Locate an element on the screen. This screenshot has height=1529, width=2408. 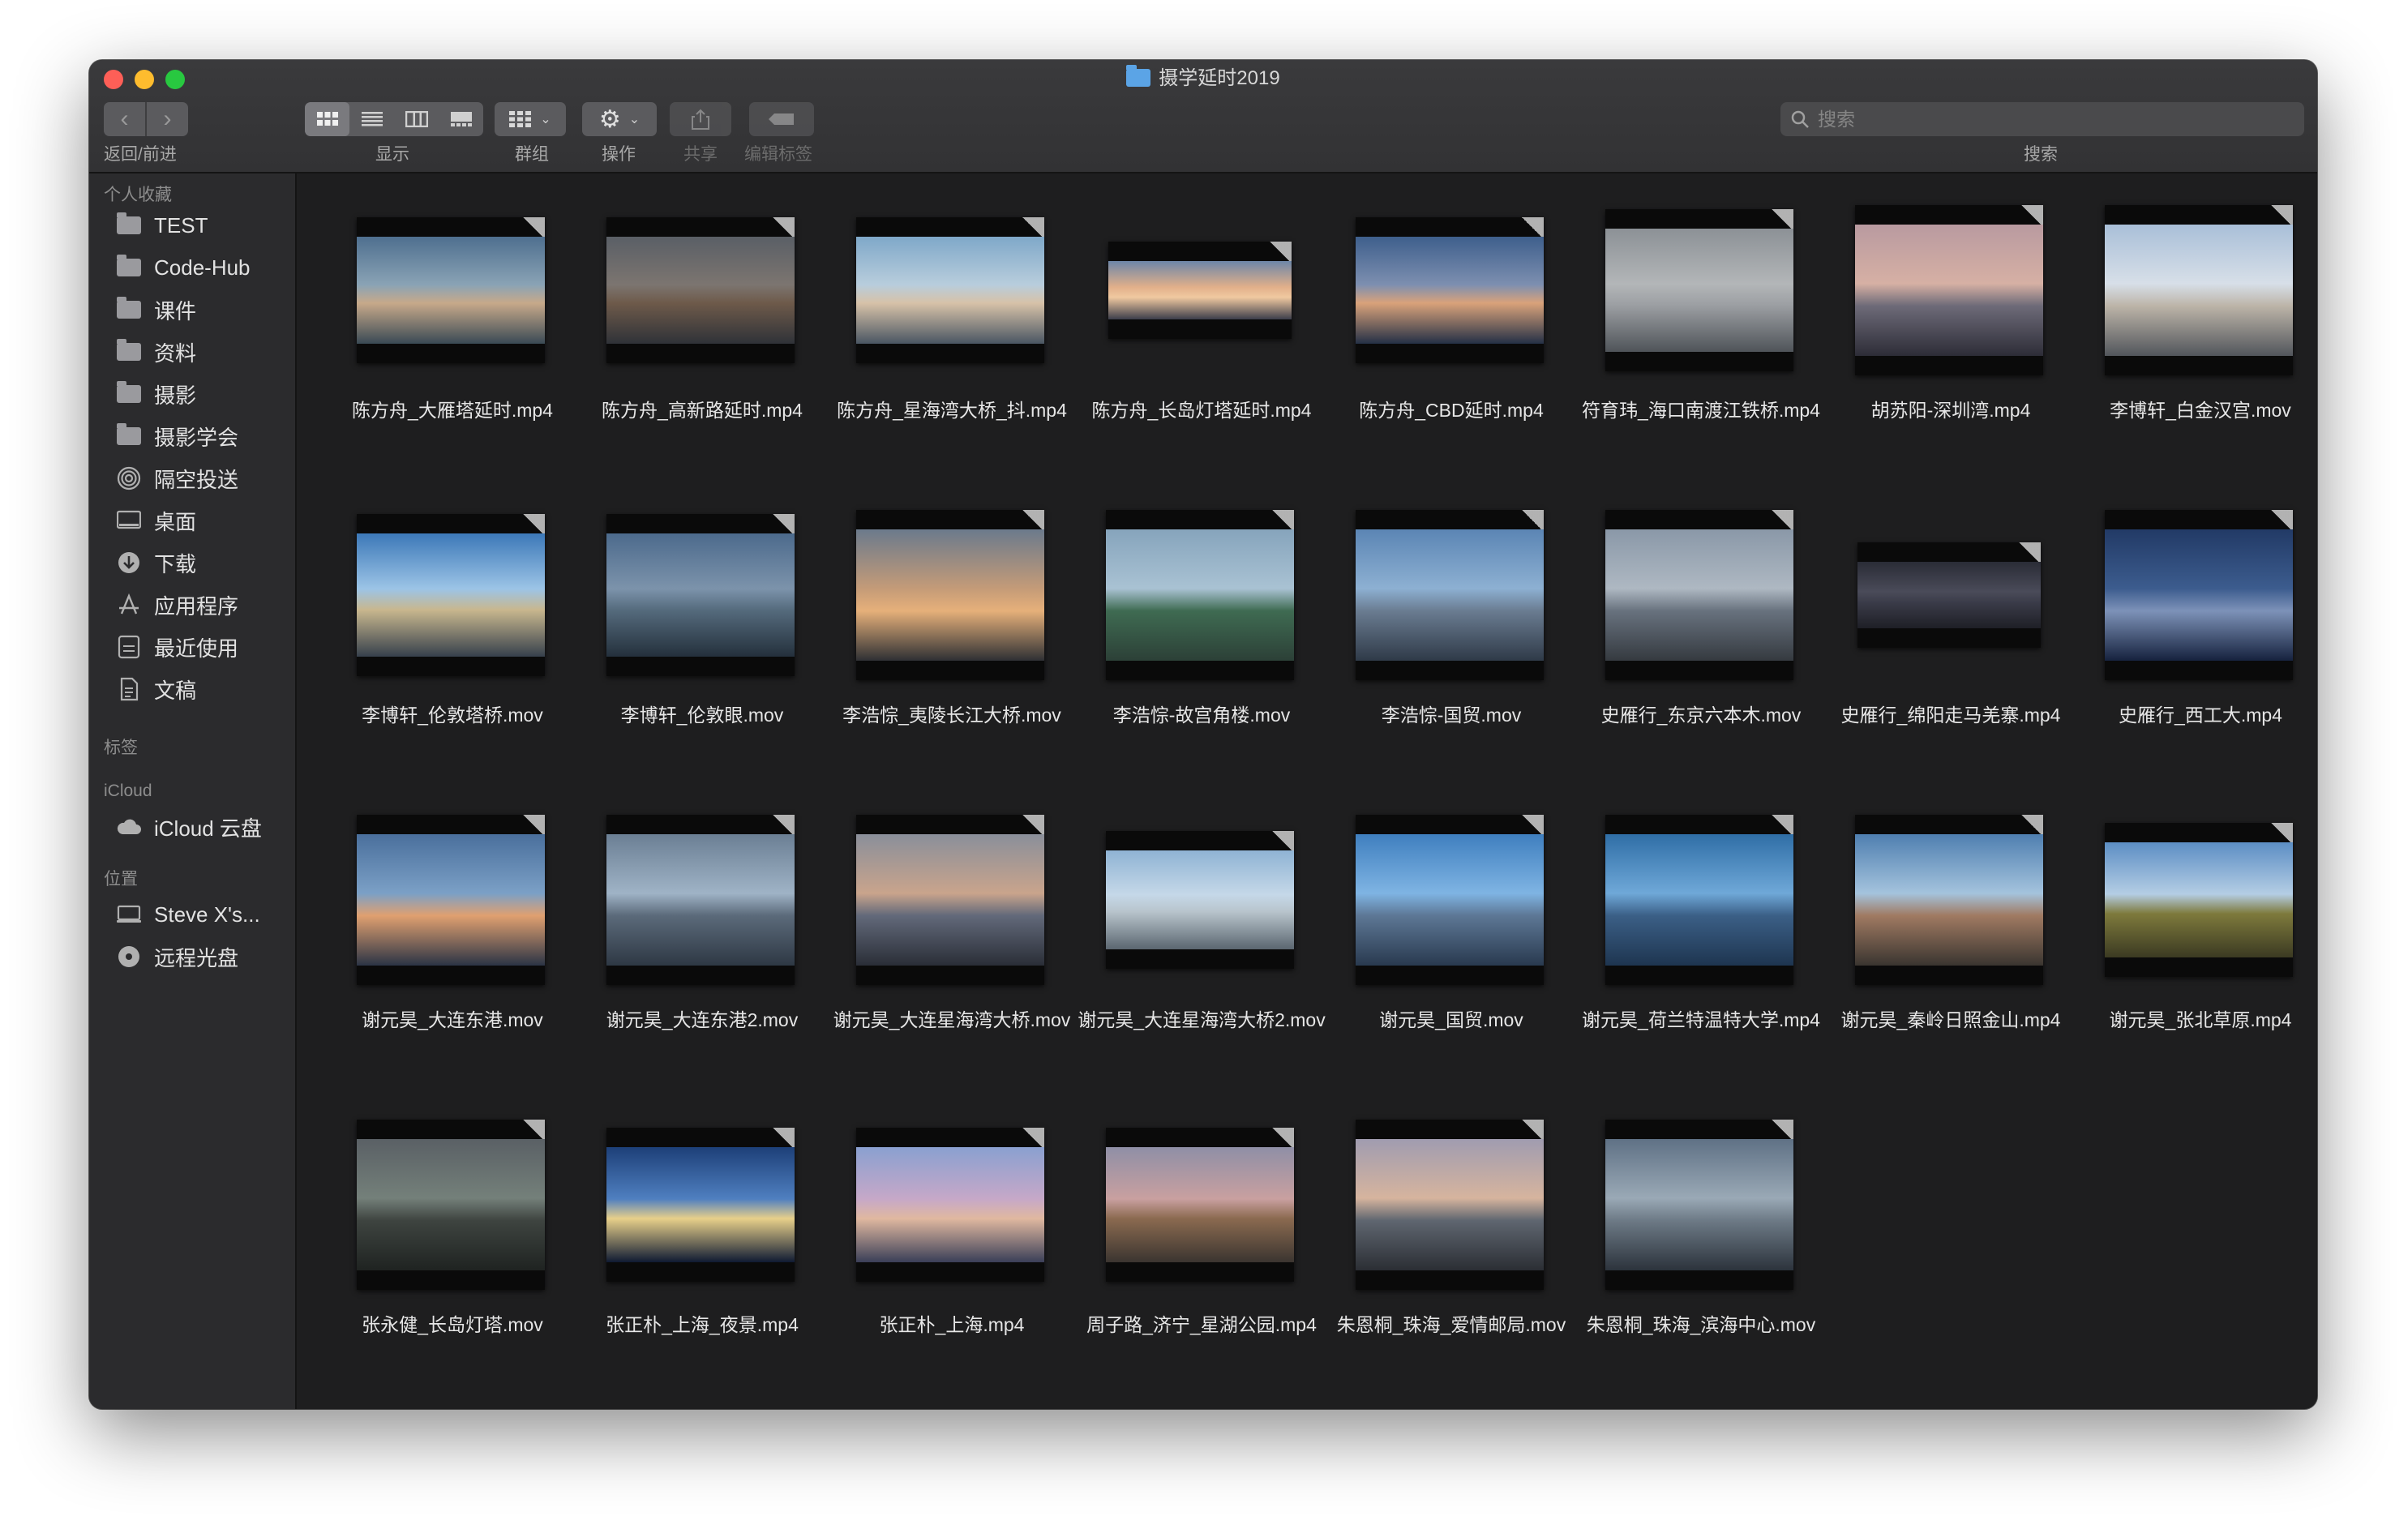
file-item: 胡苏阳-深圳湾.mp4 is located at coordinates (1934, 345).